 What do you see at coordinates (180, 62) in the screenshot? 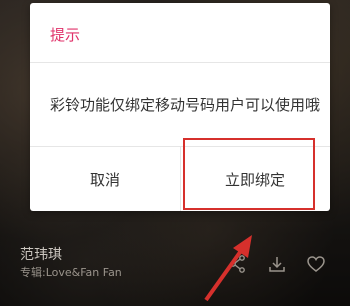
I see `dialog-divider` at bounding box center [180, 62].